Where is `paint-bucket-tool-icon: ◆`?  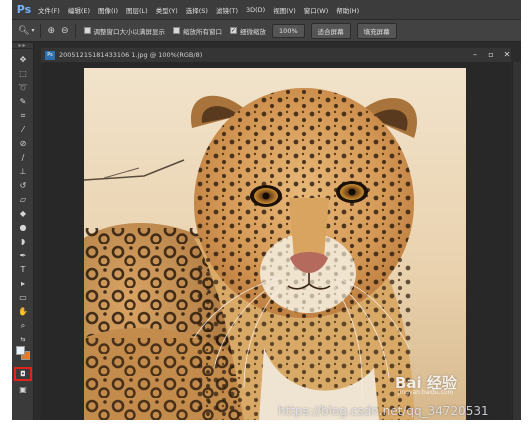 paint-bucket-tool-icon: ◆ is located at coordinates (23, 213).